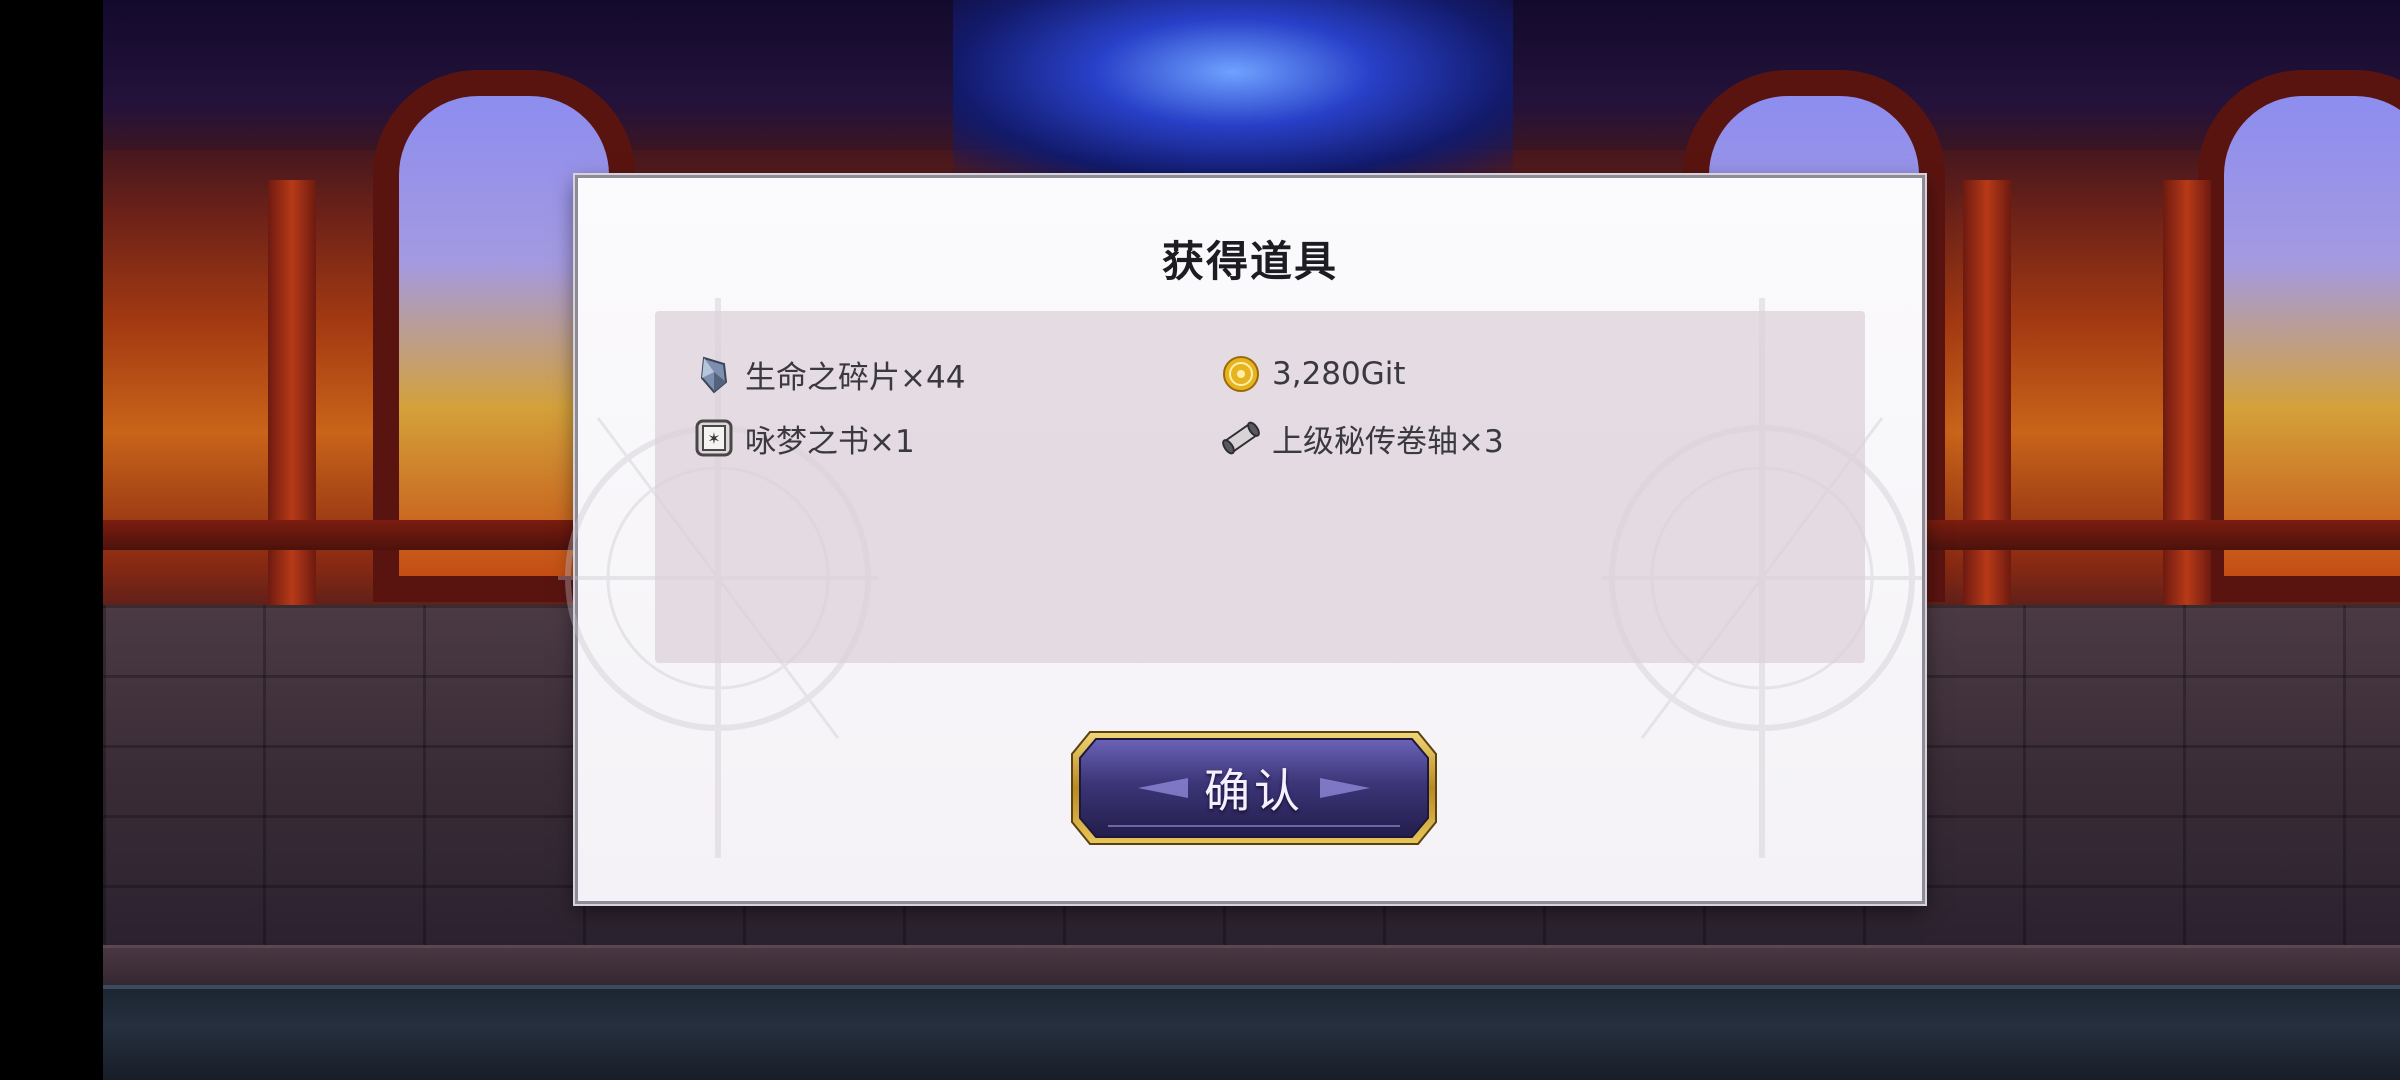 This screenshot has width=2400, height=1080. I want to click on reward-item: ✶ 咏梦之书×1, so click(804, 438).